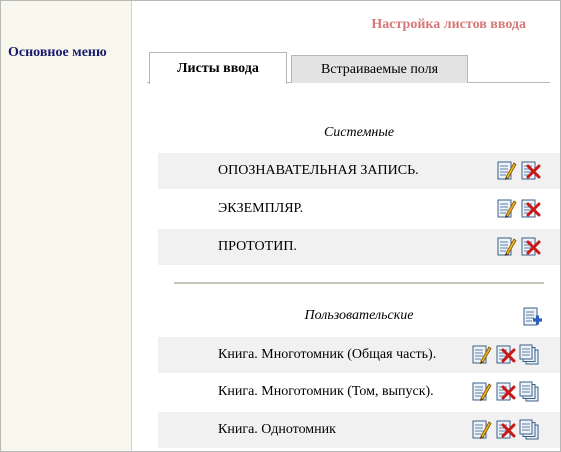 The width and height of the screenshot is (561, 452). I want to click on tab-embedded-fields: Встраиваемые поля, so click(379, 69).